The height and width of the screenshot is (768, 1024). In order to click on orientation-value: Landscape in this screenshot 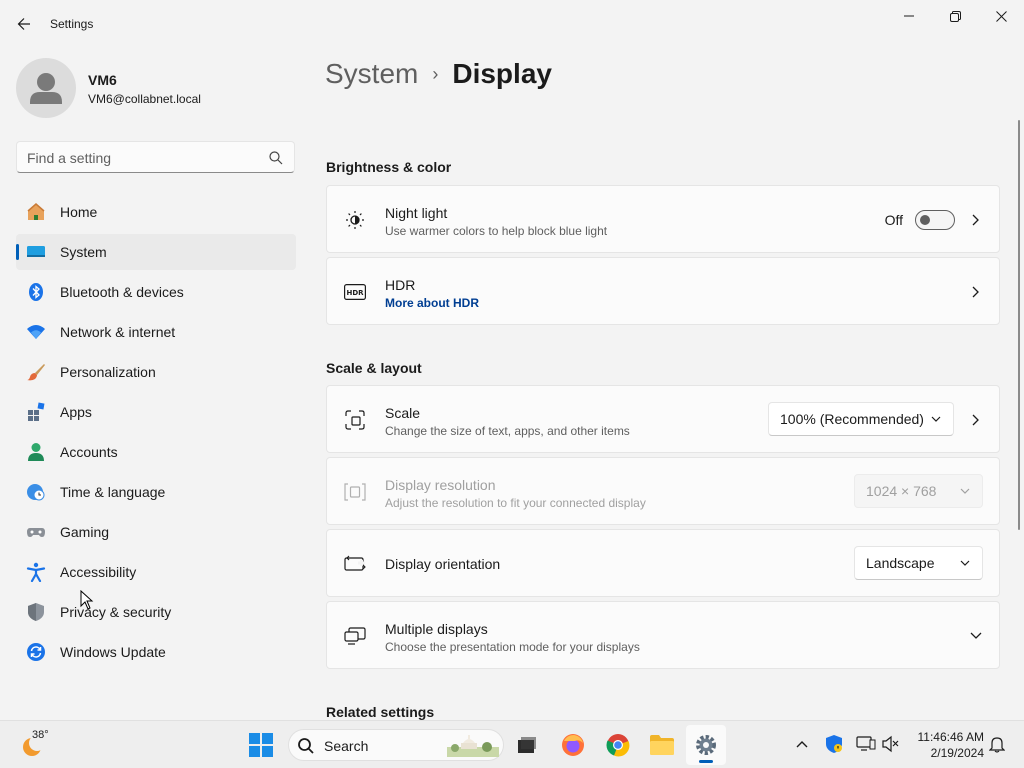, I will do `click(900, 563)`.